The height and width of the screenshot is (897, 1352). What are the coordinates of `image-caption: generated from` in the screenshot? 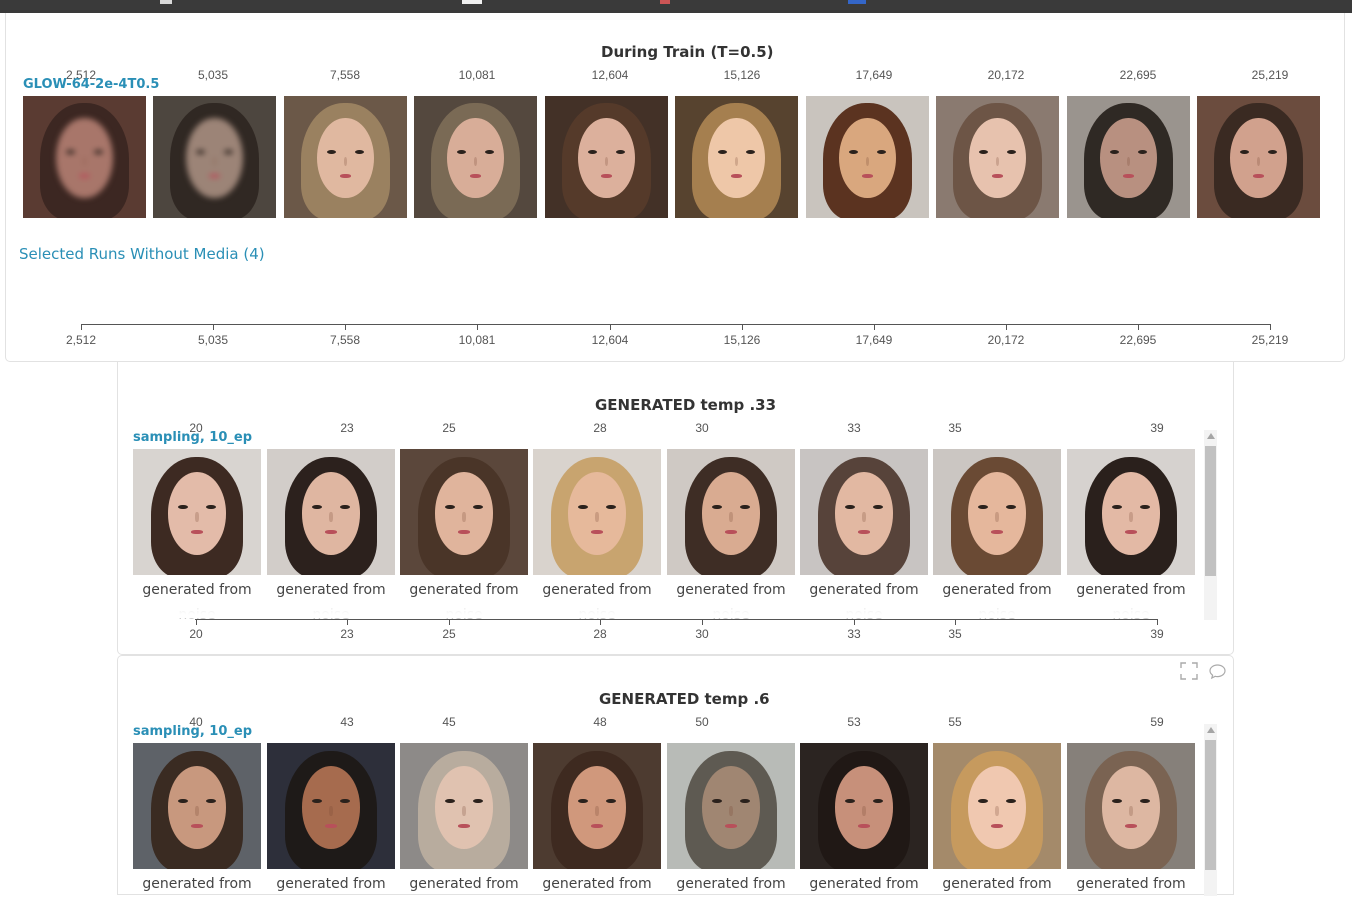 It's located at (331, 884).